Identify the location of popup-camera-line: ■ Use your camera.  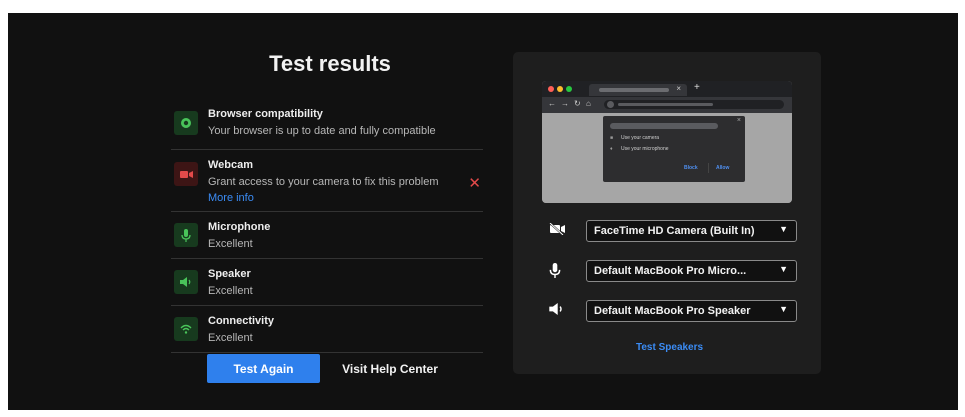
(635, 138).